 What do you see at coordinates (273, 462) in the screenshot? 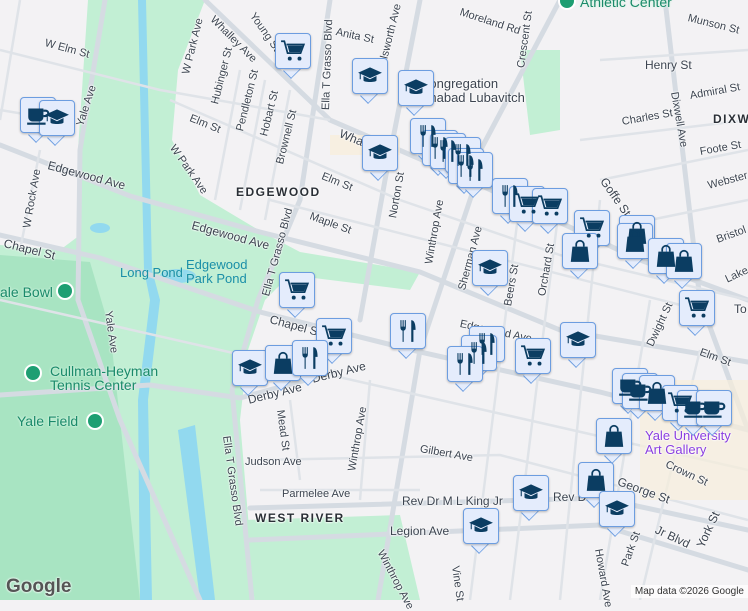
I see `street-label: Judson Ave` at bounding box center [273, 462].